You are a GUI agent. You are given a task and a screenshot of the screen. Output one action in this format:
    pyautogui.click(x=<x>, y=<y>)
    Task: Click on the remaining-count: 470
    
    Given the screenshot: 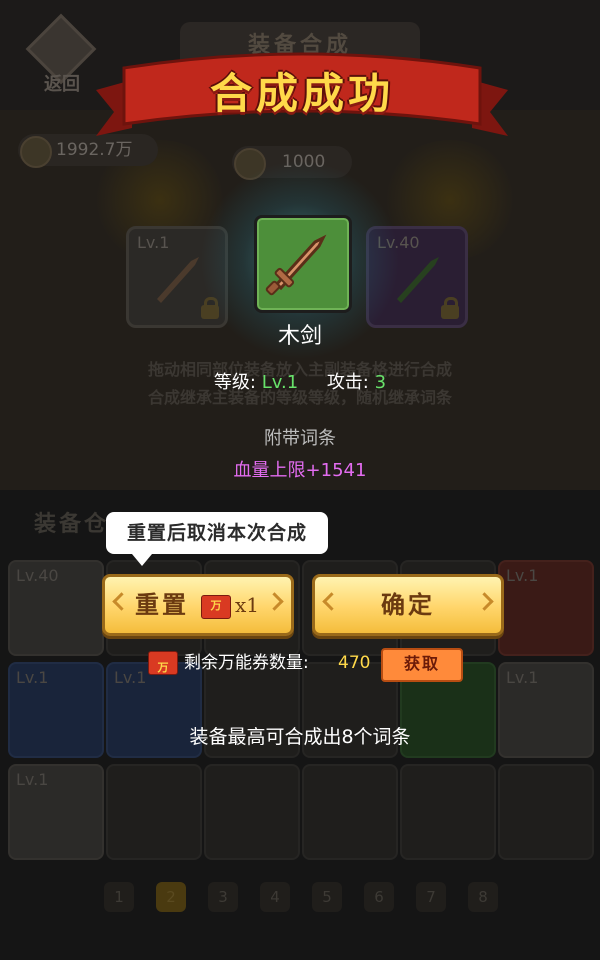 What is the action you would take?
    pyautogui.click(x=354, y=663)
    